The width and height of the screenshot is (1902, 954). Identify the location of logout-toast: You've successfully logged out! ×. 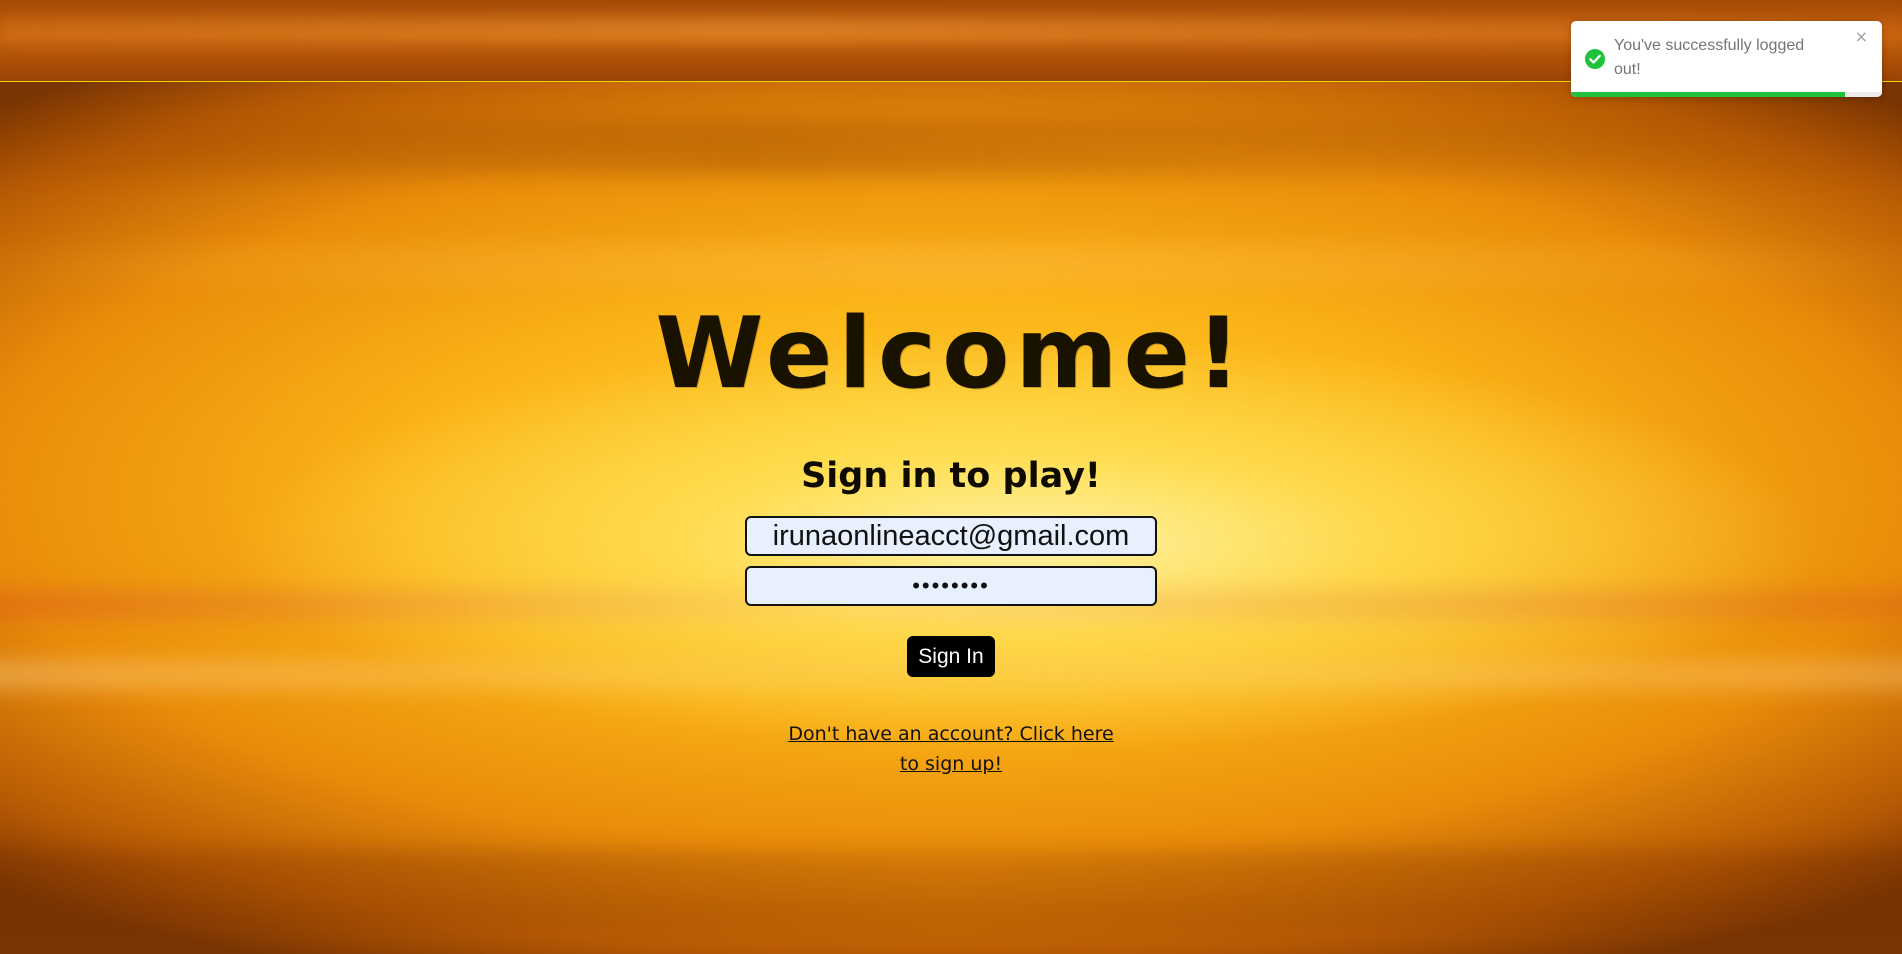
(1726, 59).